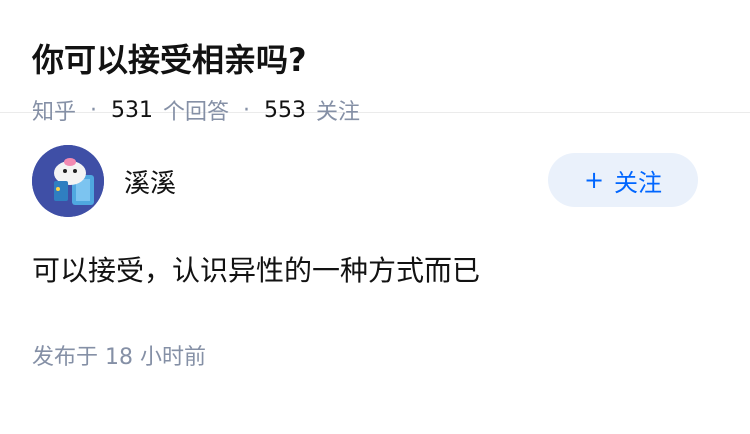 The width and height of the screenshot is (750, 434). I want to click on answer-meta: 发布于 18 小时前, so click(375, 355).